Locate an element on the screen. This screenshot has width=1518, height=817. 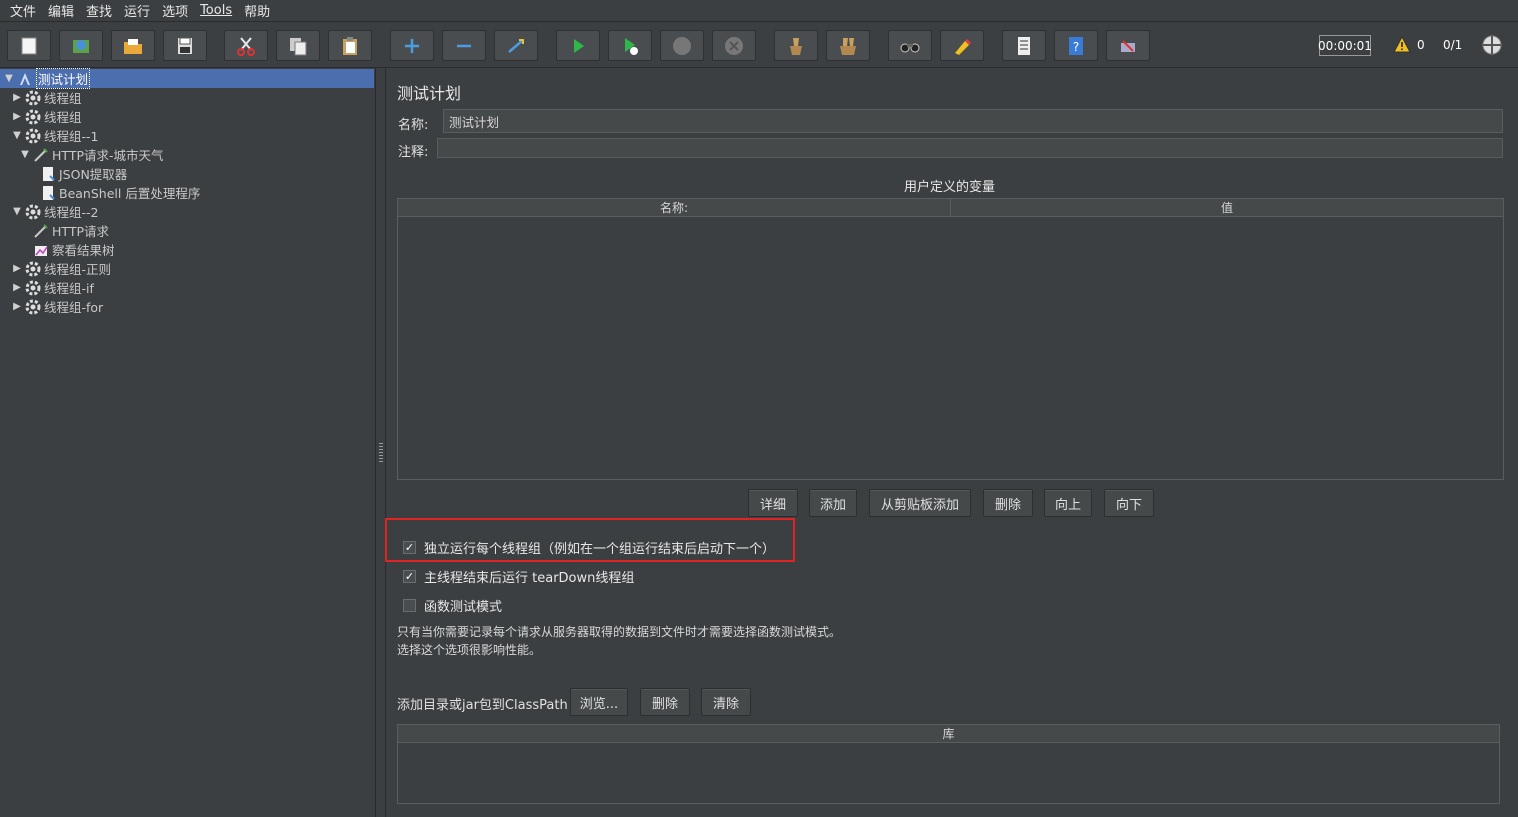
log-viewer-toggle is located at coordinates (1492, 46).